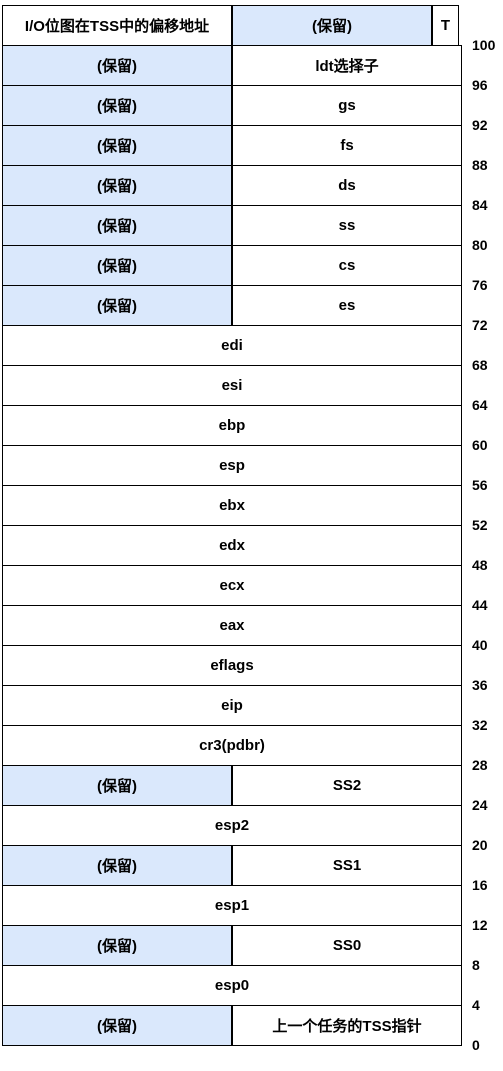 The height and width of the screenshot is (1071, 503). Describe the element at coordinates (347, 225) in the screenshot. I see `tss-field: ss` at that location.